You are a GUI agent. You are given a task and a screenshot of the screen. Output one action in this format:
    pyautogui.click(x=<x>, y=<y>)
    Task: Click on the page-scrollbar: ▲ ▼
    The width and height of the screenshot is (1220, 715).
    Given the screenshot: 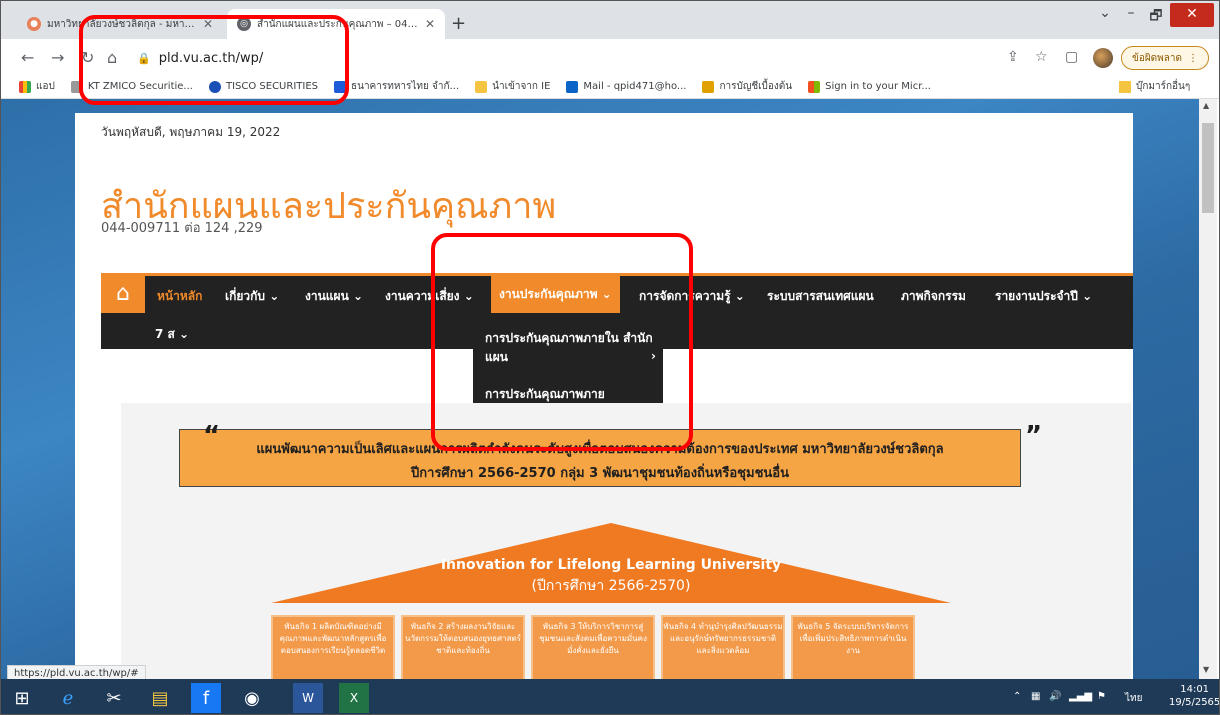 What is the action you would take?
    pyautogui.click(x=1208, y=389)
    